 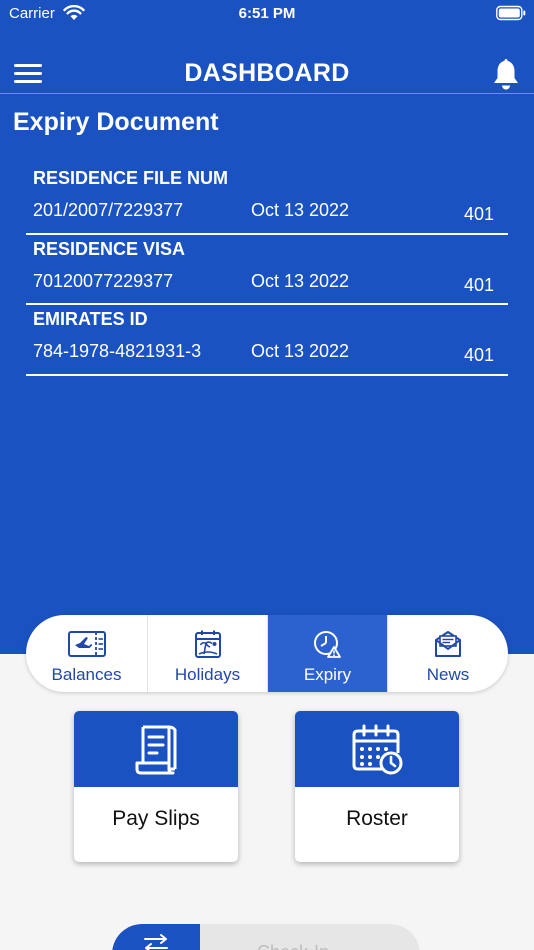 What do you see at coordinates (156, 818) in the screenshot?
I see `card-label: Pay Slips` at bounding box center [156, 818].